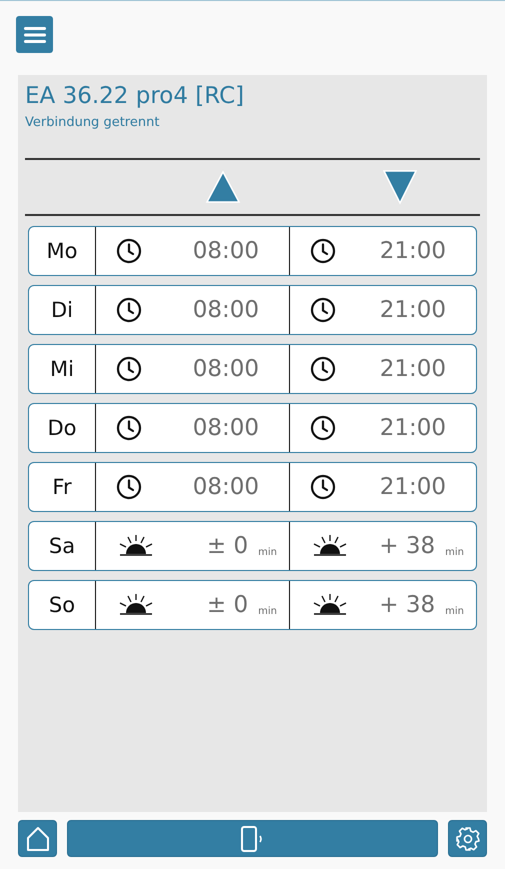 Image resolution: width=505 pixels, height=869 pixels. Describe the element at coordinates (62, 428) in the screenshot. I see `day-label: Do` at that location.